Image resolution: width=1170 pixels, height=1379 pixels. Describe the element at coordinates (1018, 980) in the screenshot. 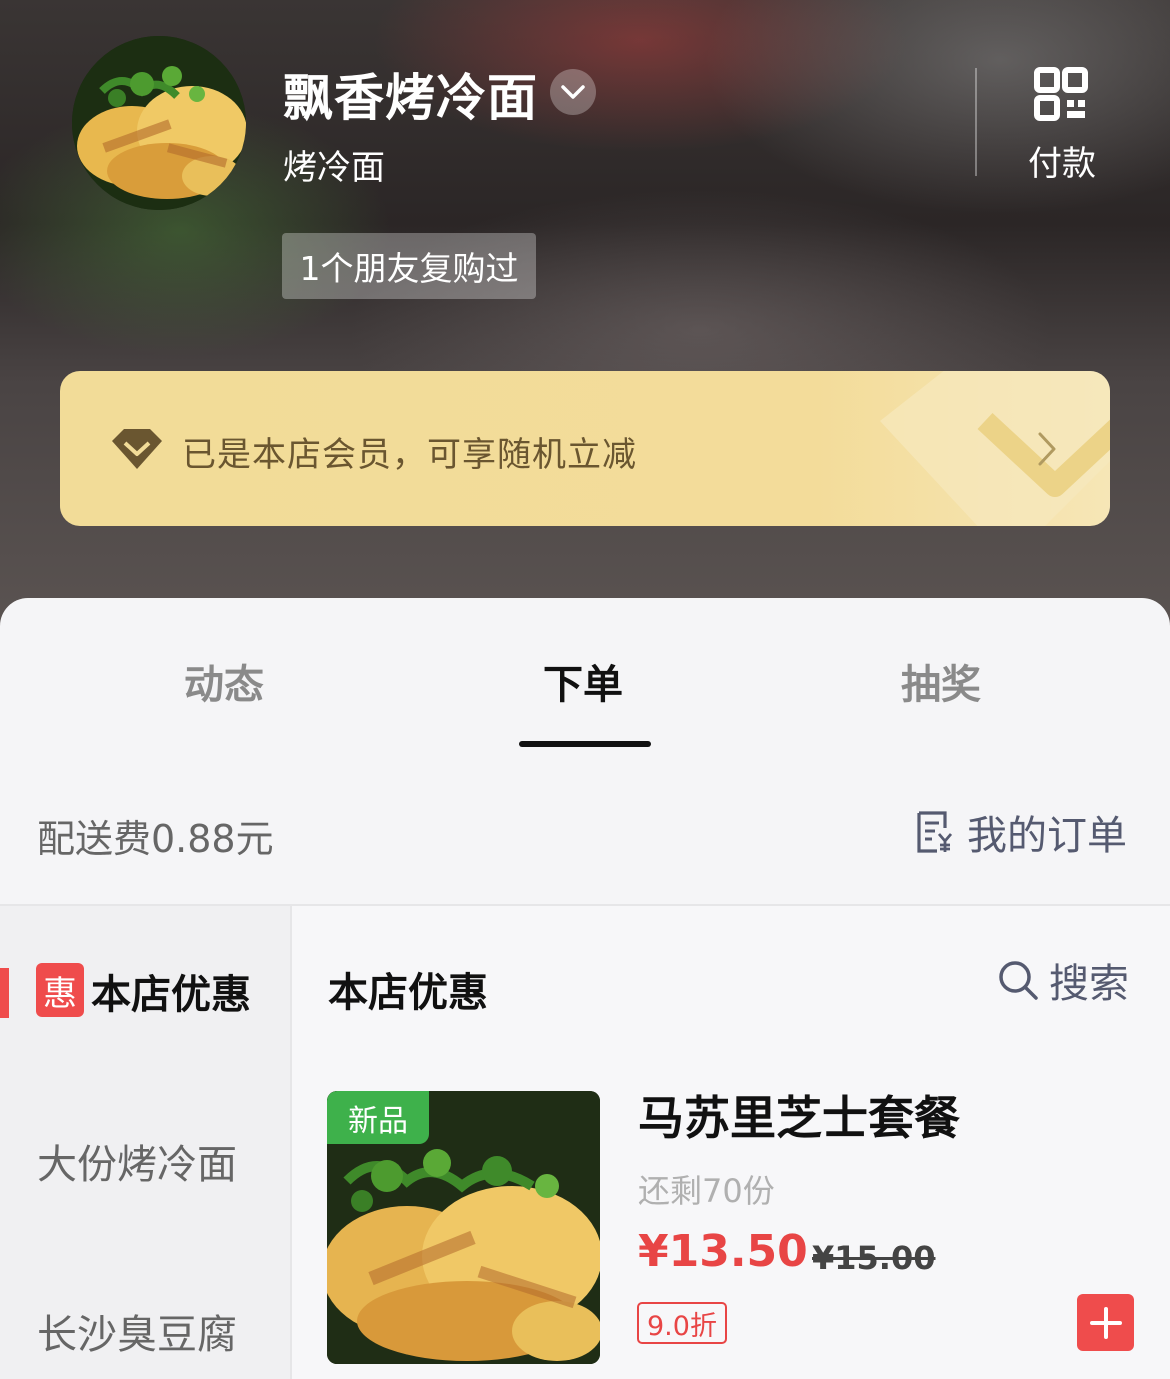

I see `search-icon` at that location.